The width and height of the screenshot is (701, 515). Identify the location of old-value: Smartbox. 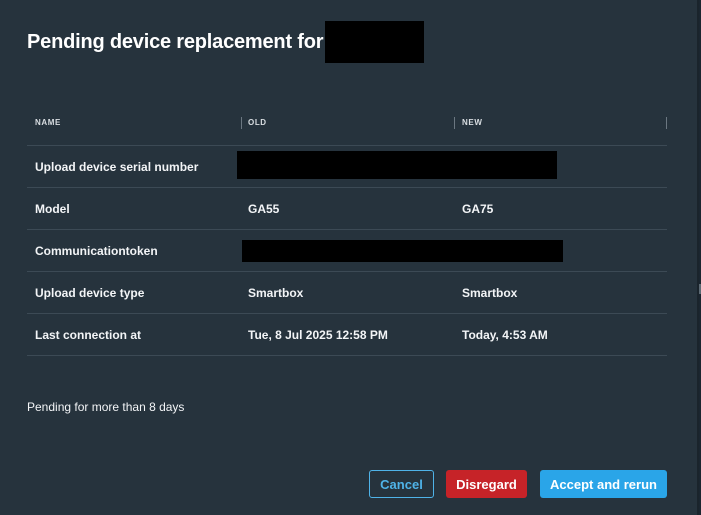
(276, 292).